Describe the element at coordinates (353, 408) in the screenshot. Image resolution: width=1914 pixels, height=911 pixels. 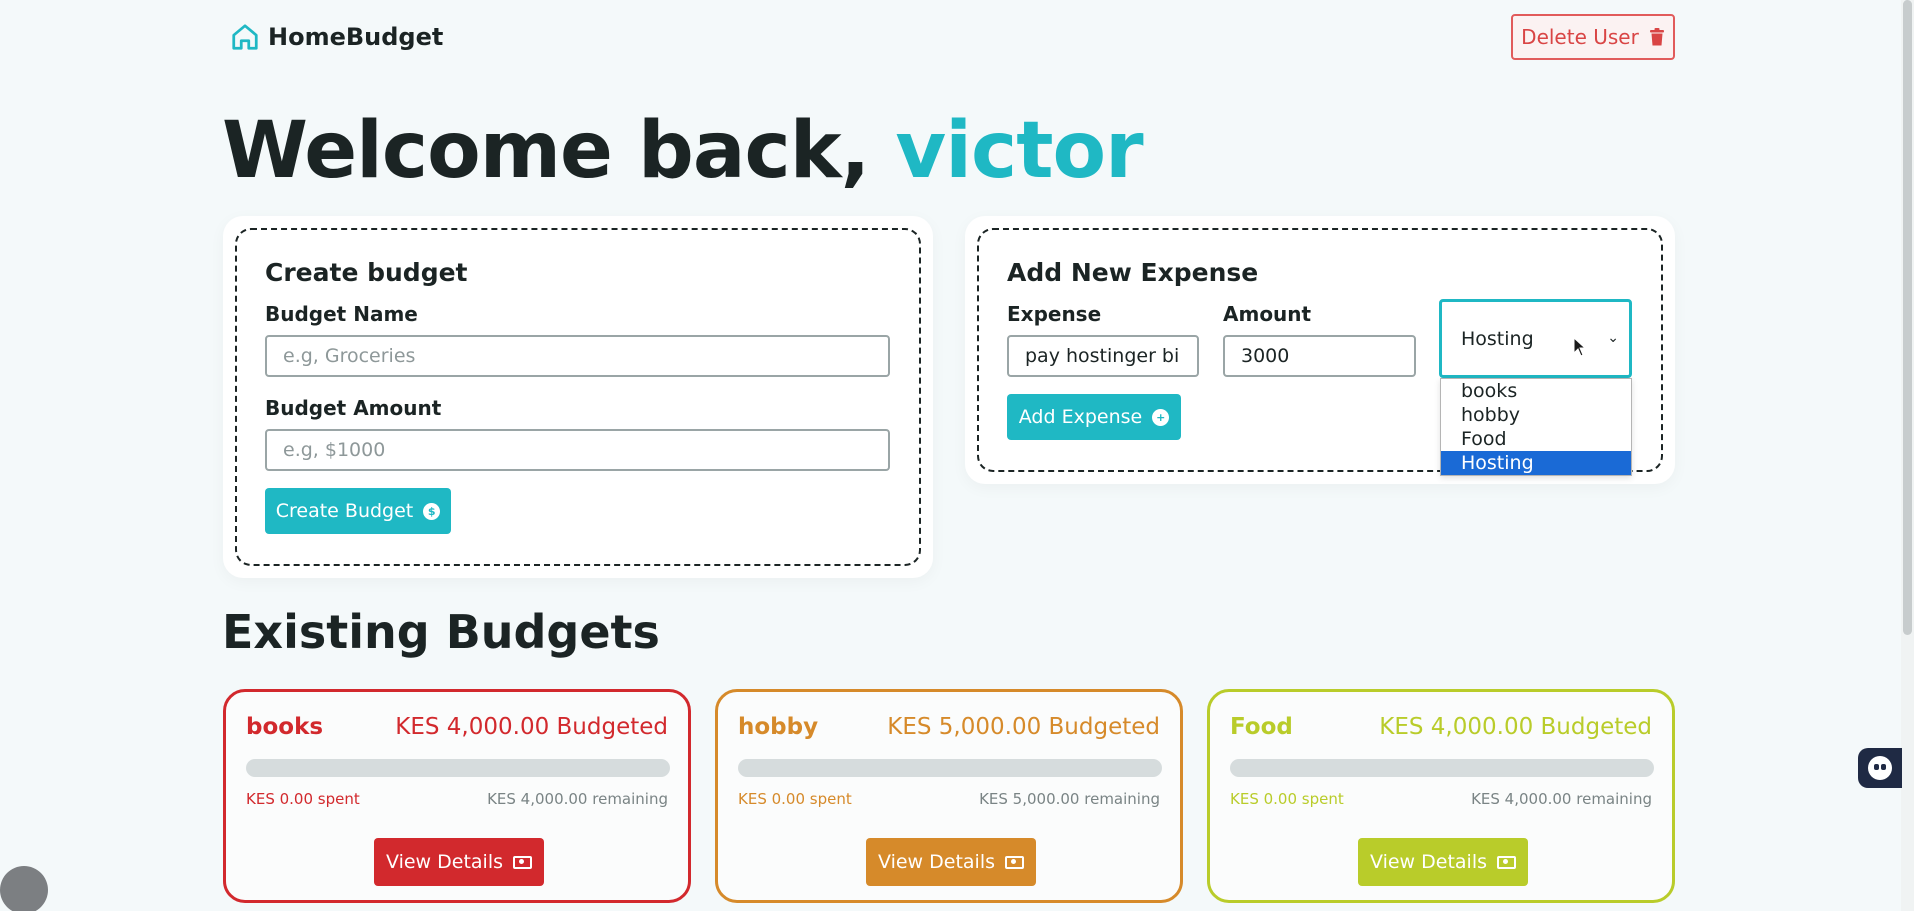
I see `budget-amount-label: Budget Amount` at that location.